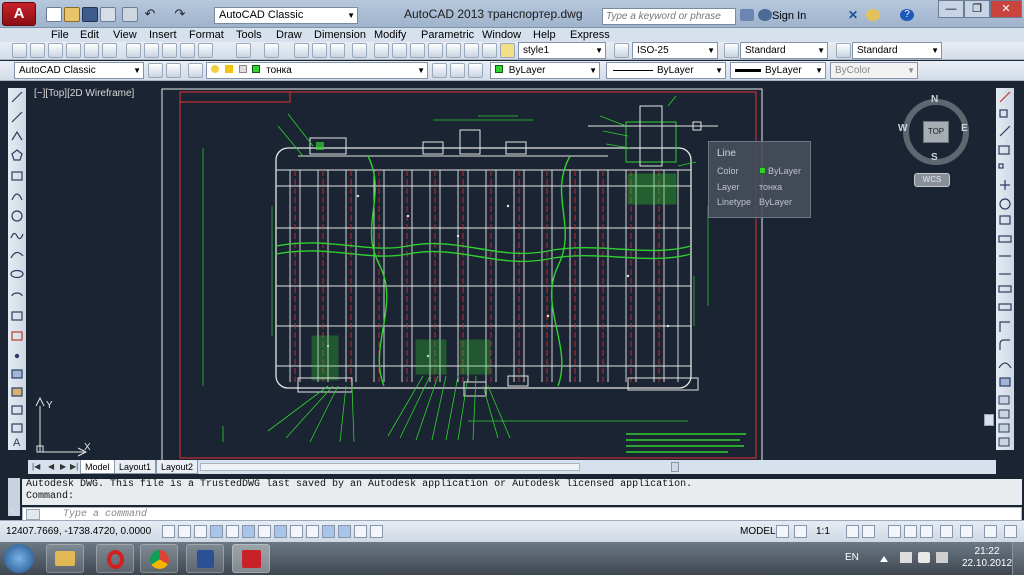  I want to click on workspace-switching-icon, so click(894, 531).